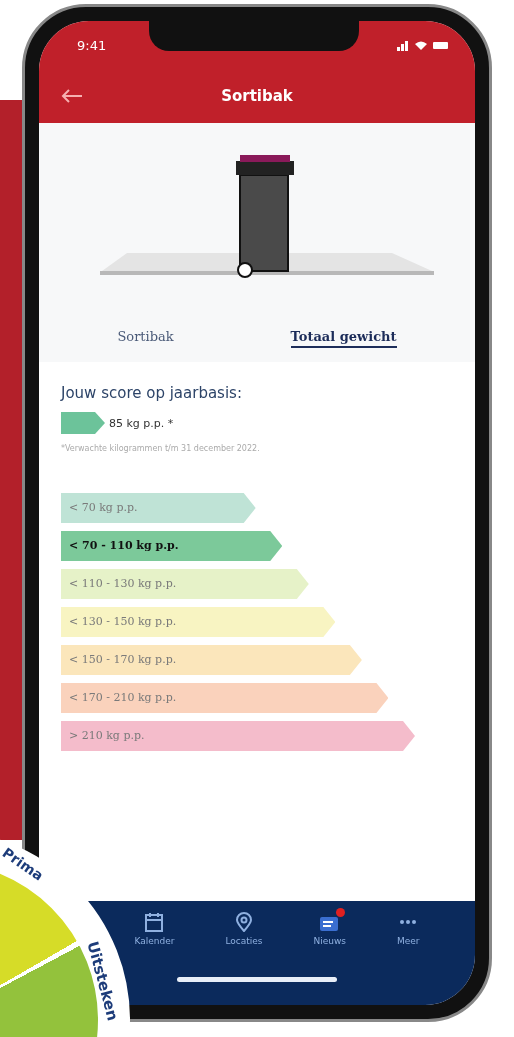 Image resolution: width=514 pixels, height=1037 pixels. What do you see at coordinates (172, 546) in the screenshot?
I see `score-range-bar: < 70 - 110 kg p.p.` at bounding box center [172, 546].